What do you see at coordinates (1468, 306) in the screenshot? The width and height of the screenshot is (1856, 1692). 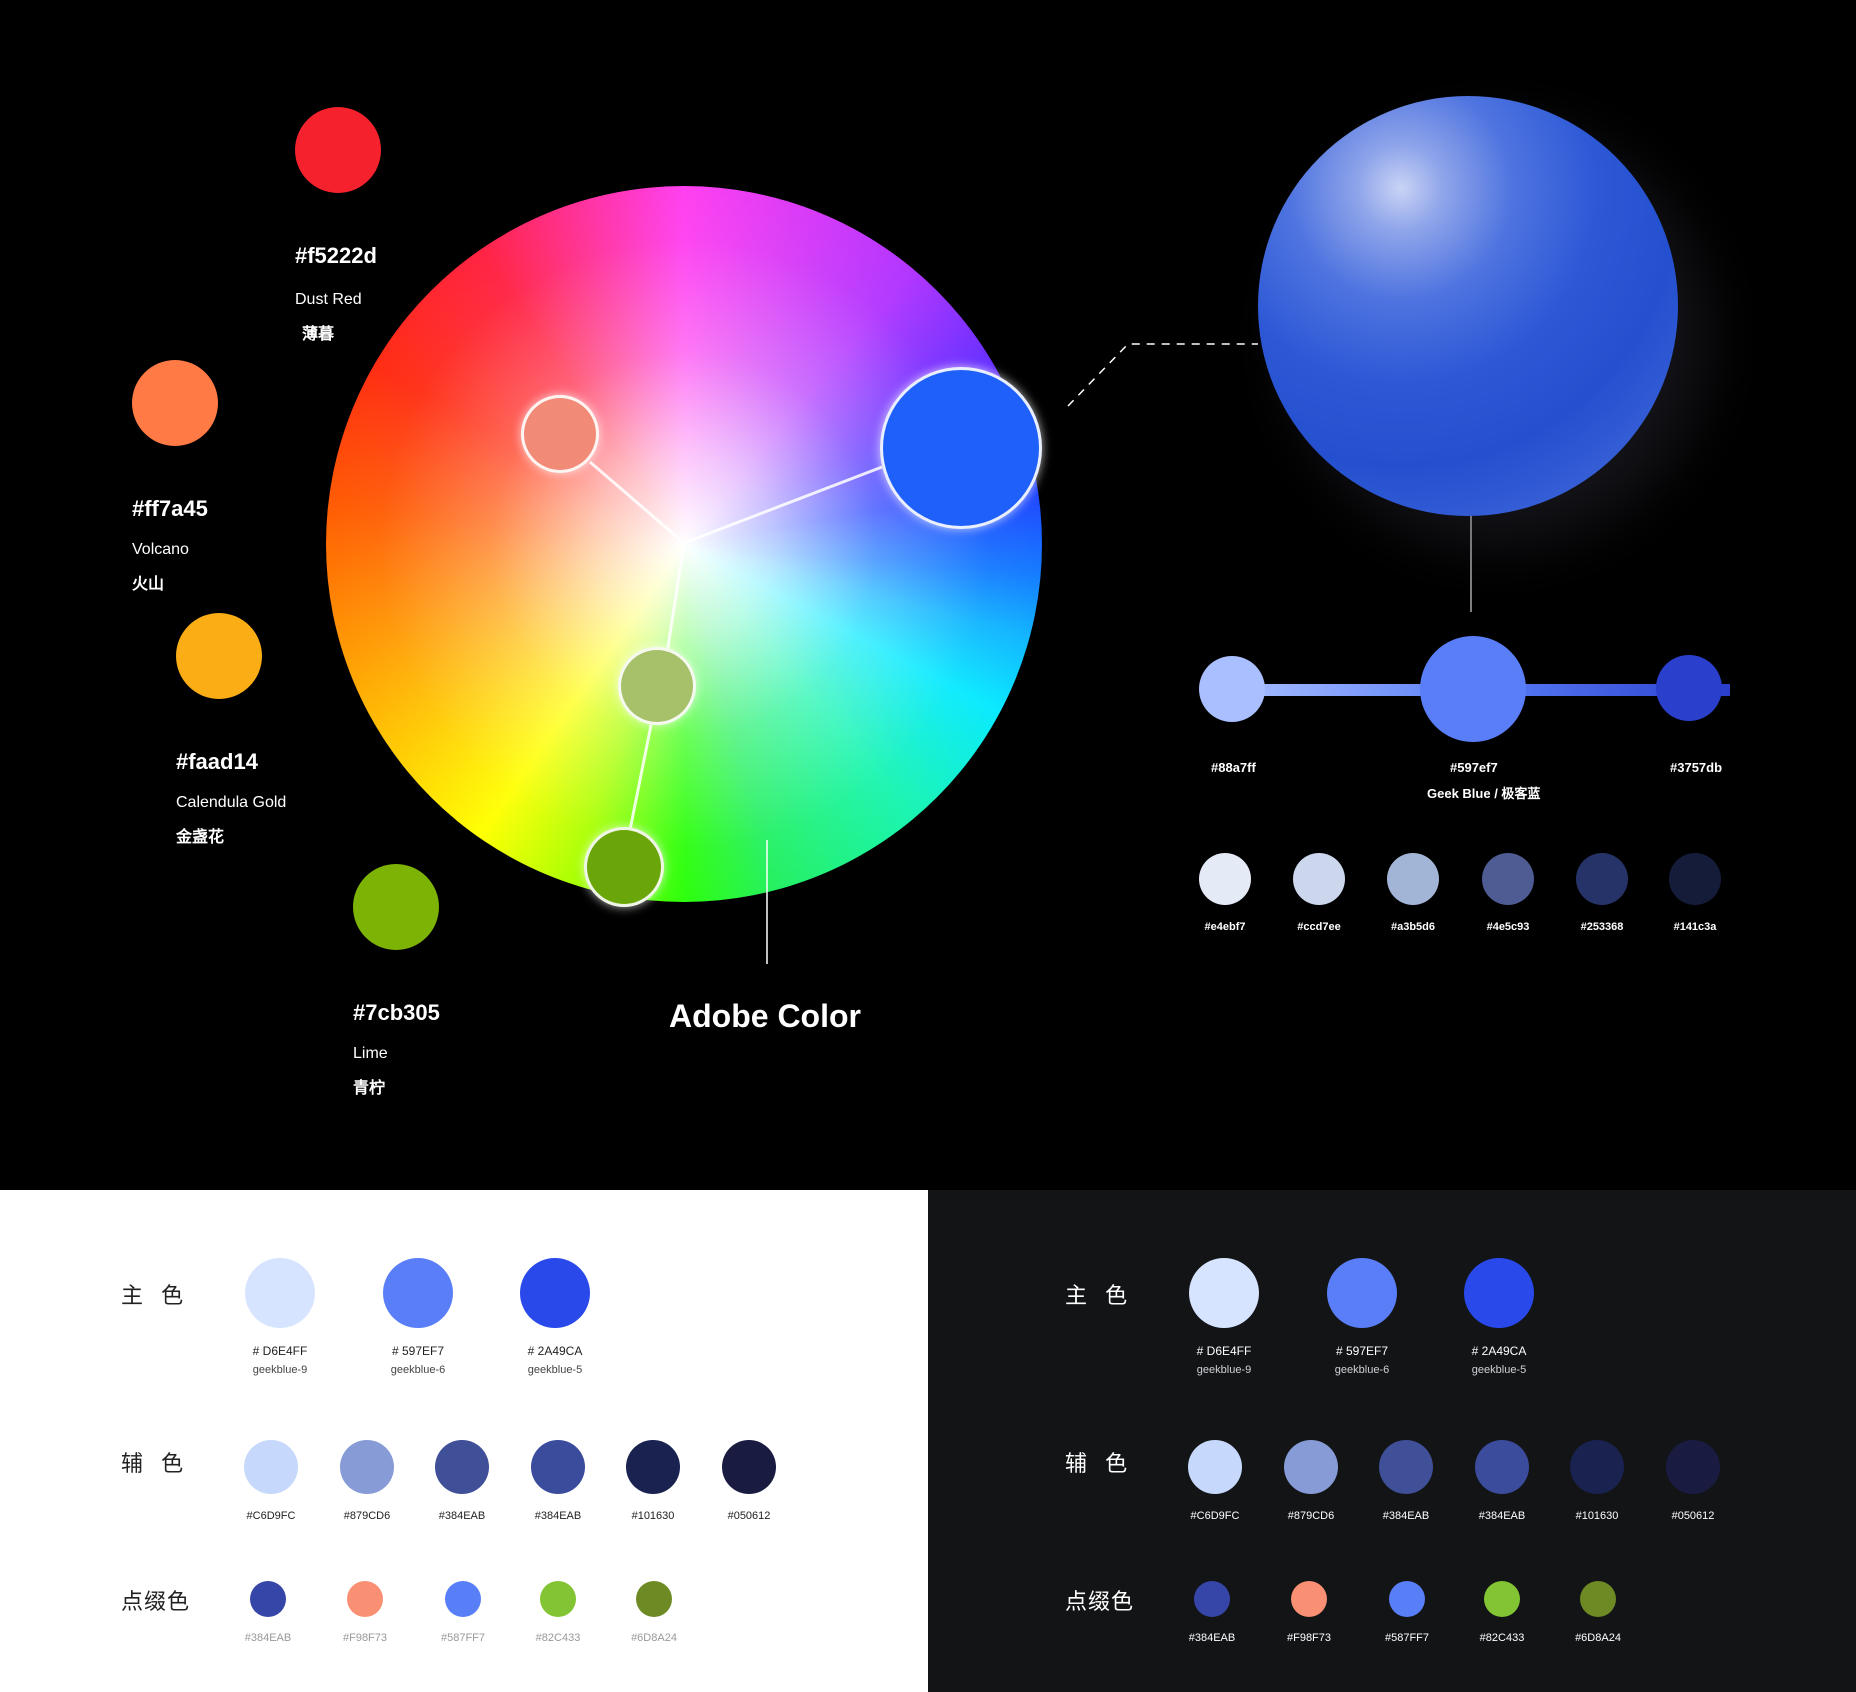 I see `geek-blue-sphere` at bounding box center [1468, 306].